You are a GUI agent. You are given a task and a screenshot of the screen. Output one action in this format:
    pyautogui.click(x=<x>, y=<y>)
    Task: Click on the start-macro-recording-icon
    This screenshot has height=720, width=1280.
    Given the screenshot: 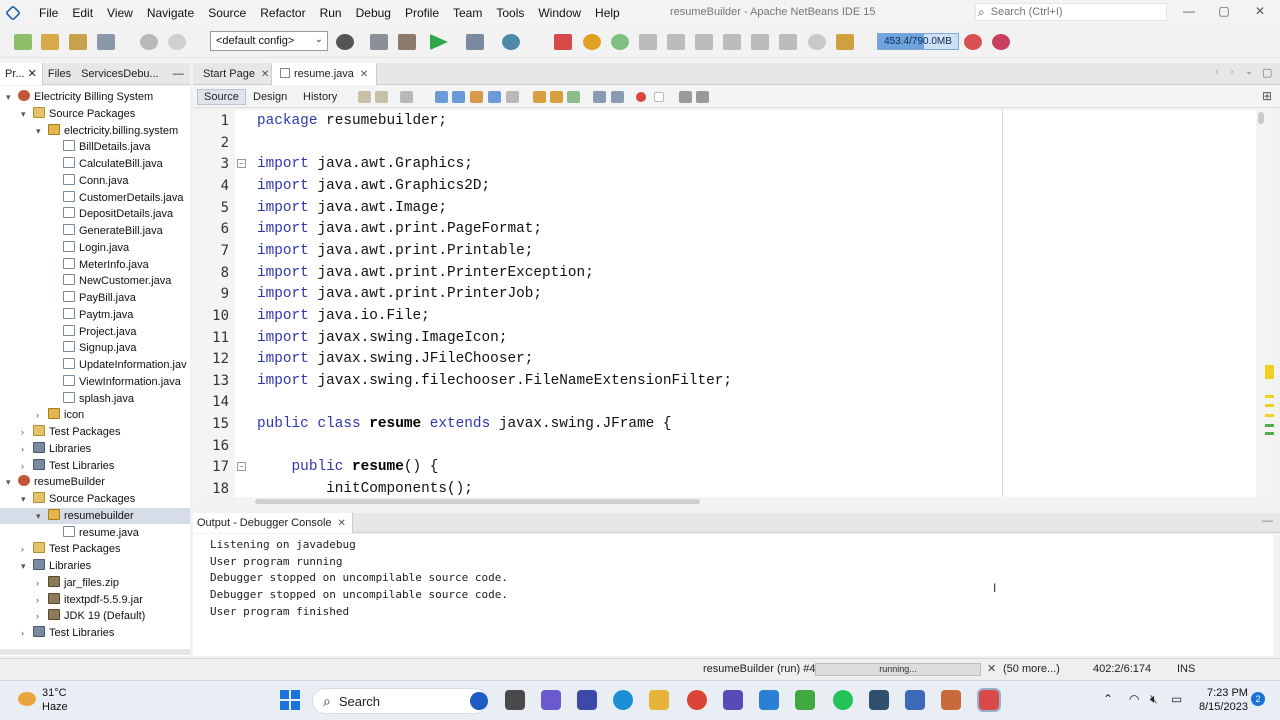 What is the action you would take?
    pyautogui.click(x=641, y=97)
    